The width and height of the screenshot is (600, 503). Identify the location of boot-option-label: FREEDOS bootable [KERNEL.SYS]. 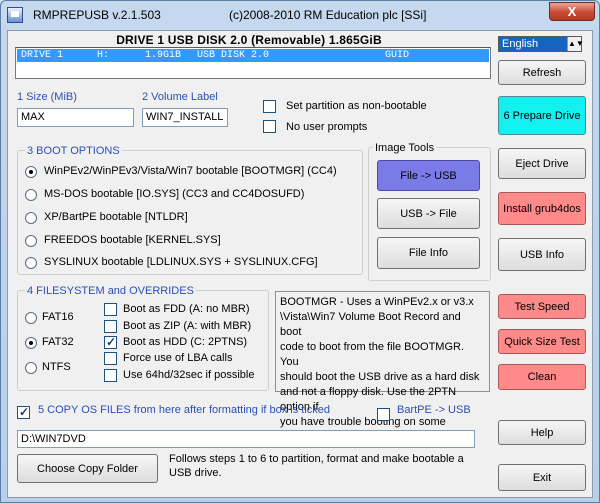
(132, 240).